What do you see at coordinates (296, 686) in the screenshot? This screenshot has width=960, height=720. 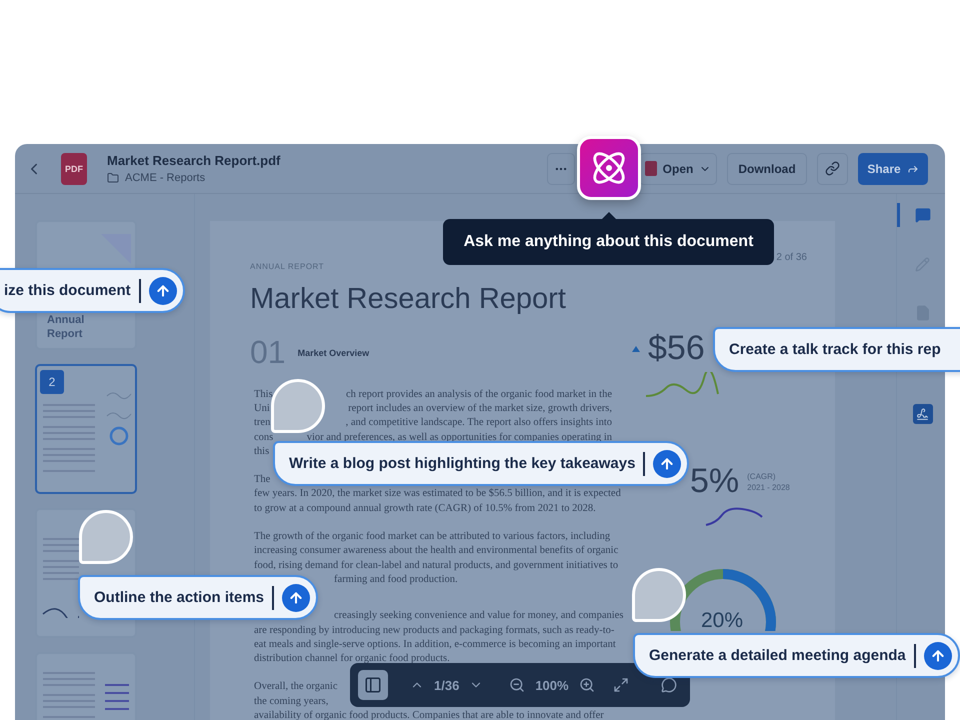 I see `body-text-line: Overall, the organic` at bounding box center [296, 686].